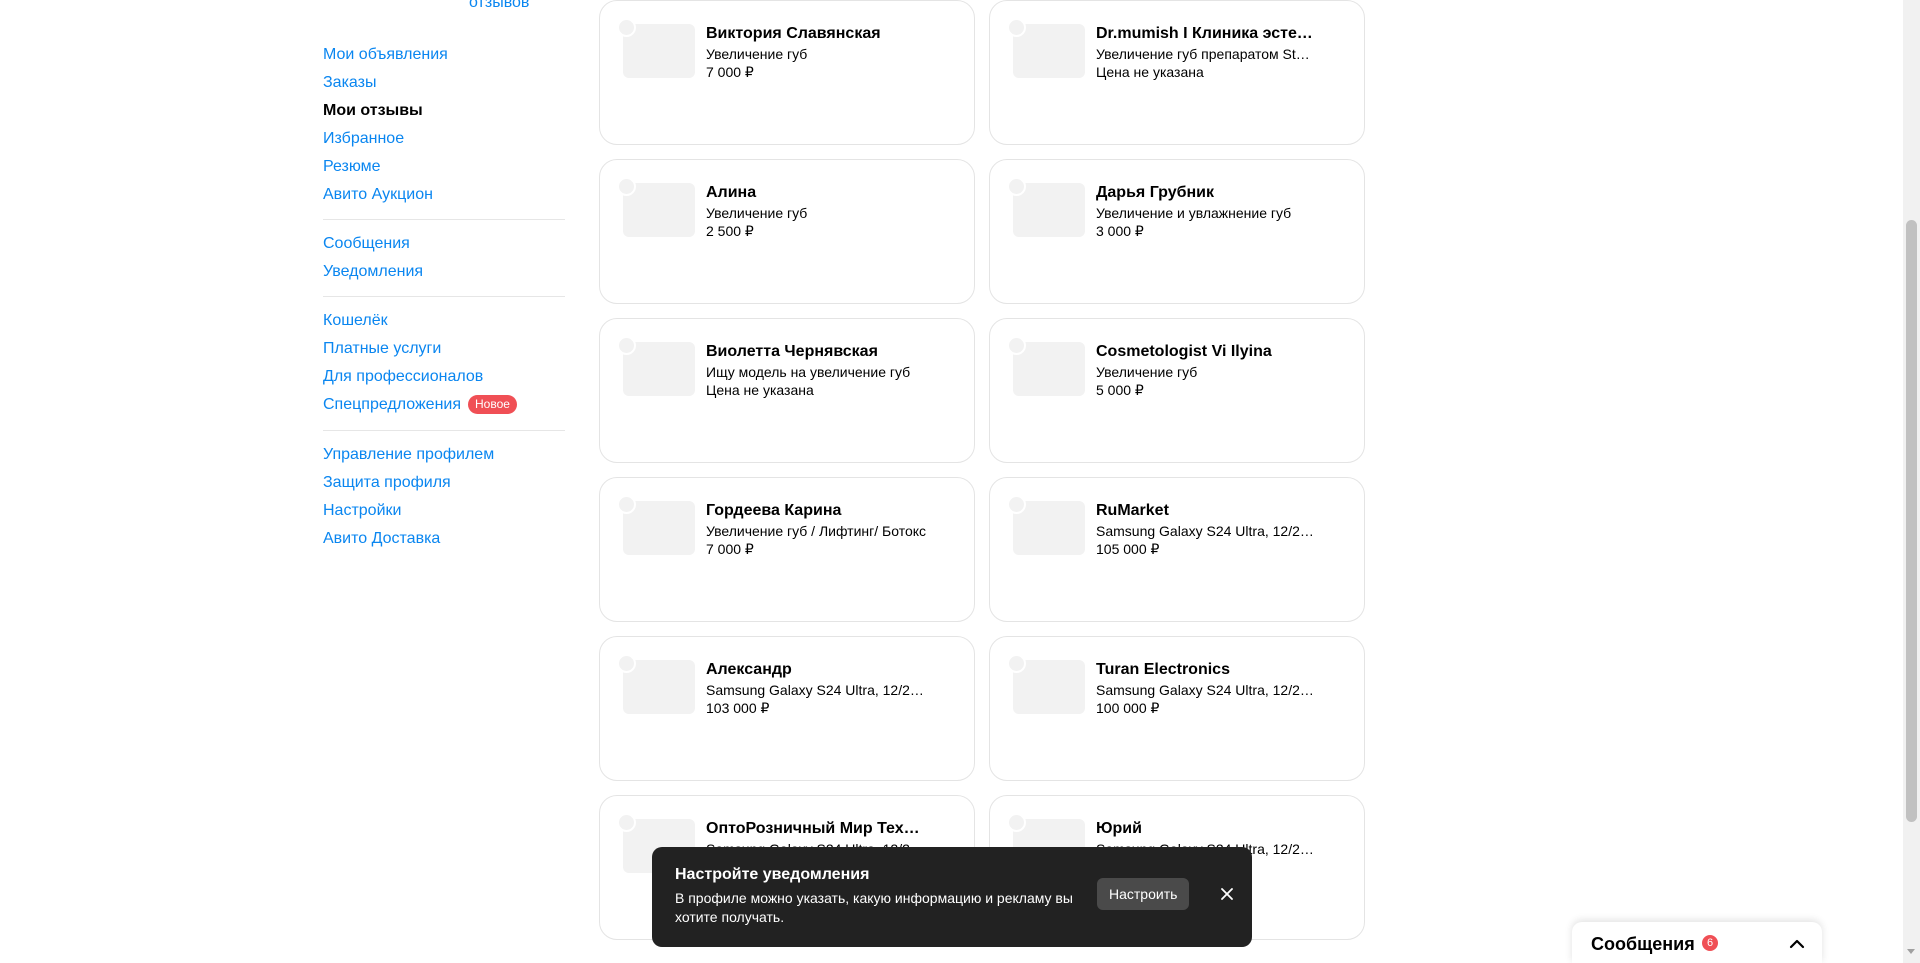 The width and height of the screenshot is (1920, 963). What do you see at coordinates (444, 539) in the screenshot?
I see `sidebar-item-delivery: Авито Доставка` at bounding box center [444, 539].